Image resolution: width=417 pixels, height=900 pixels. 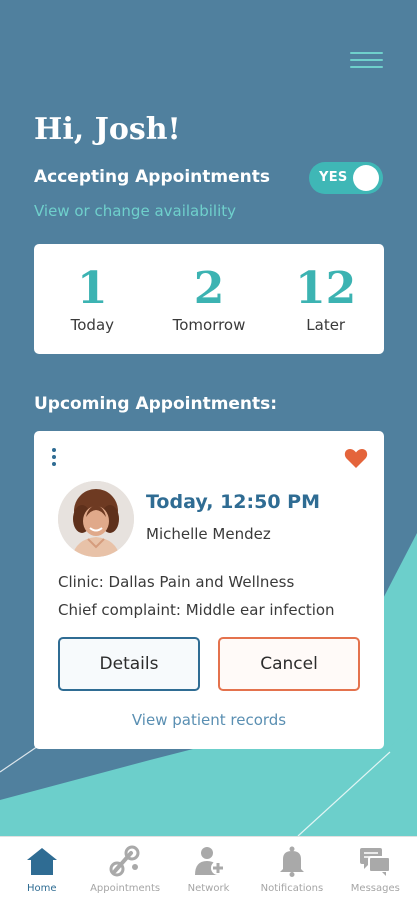 I want to click on upcoming-appointments-heading: Upcoming Appointments:, so click(x=156, y=404).